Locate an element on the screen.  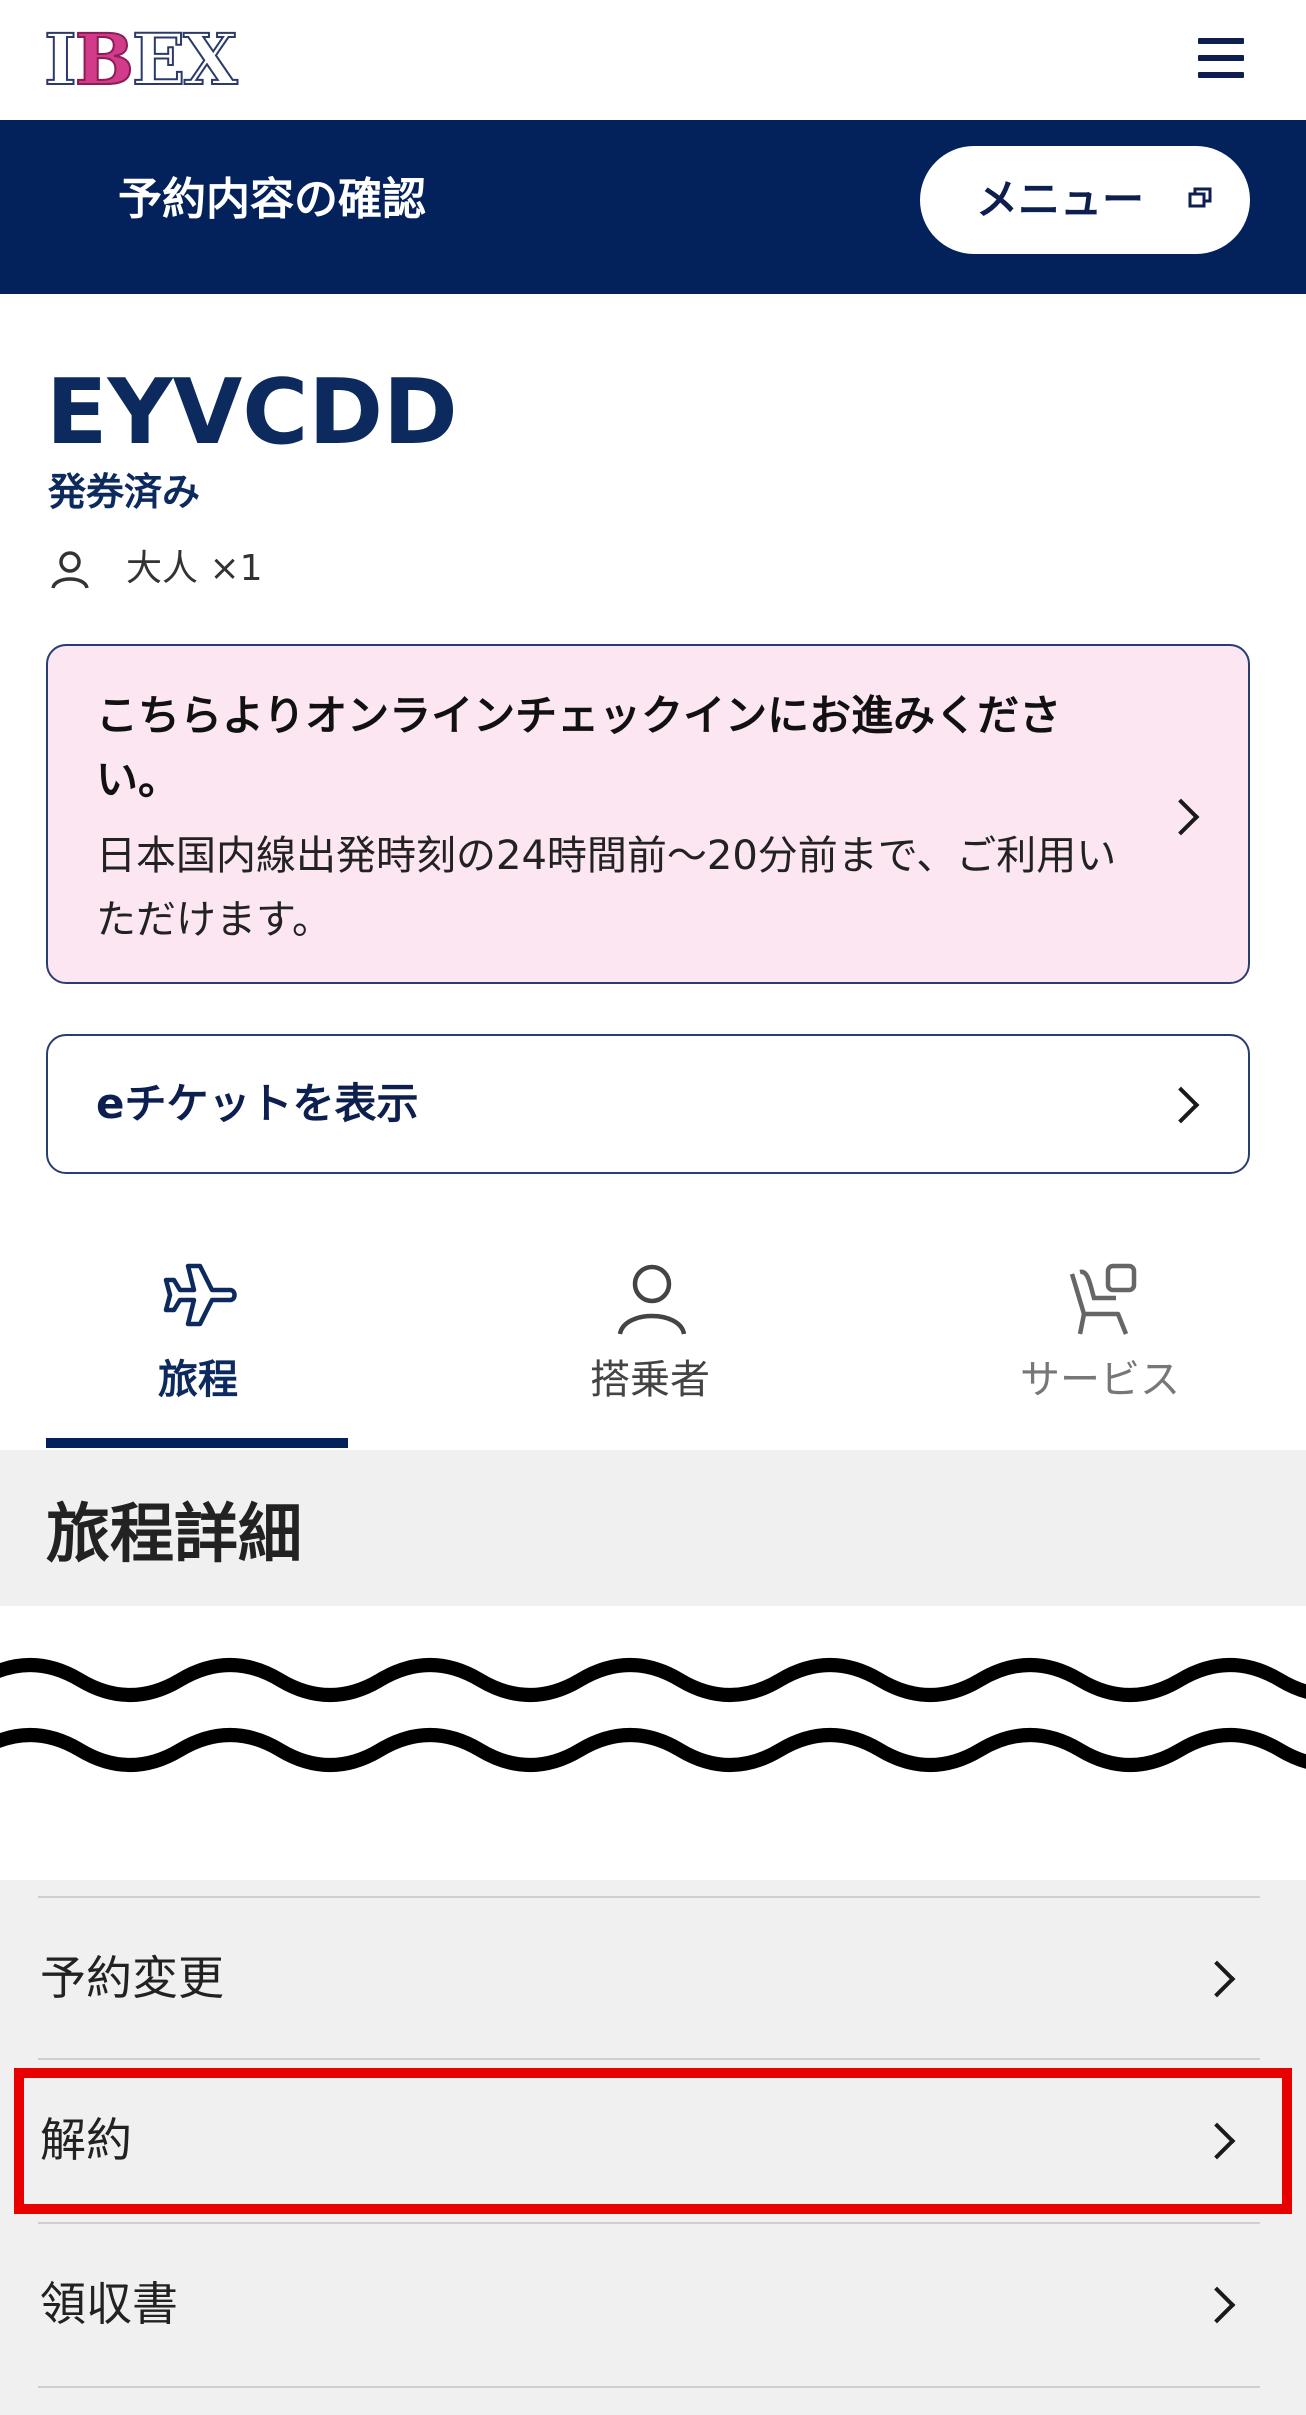
top-header: IBEX is located at coordinates (653, 60).